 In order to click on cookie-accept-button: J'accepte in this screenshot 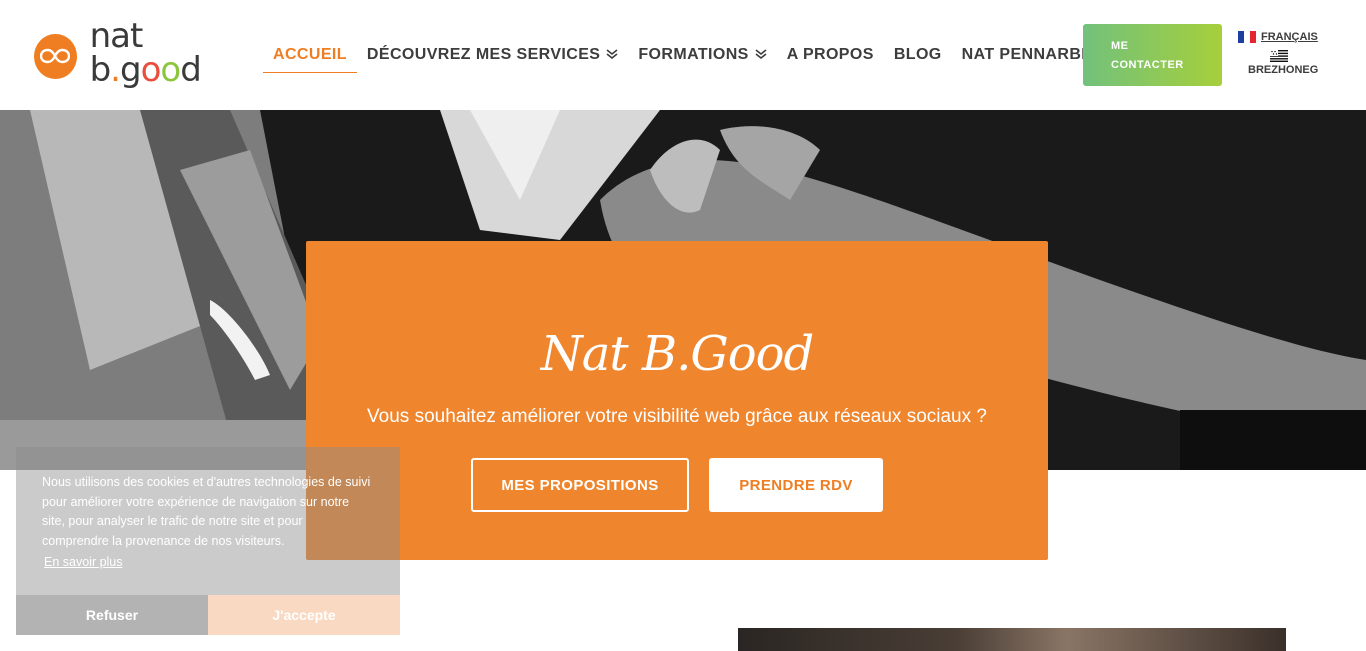, I will do `click(304, 615)`.